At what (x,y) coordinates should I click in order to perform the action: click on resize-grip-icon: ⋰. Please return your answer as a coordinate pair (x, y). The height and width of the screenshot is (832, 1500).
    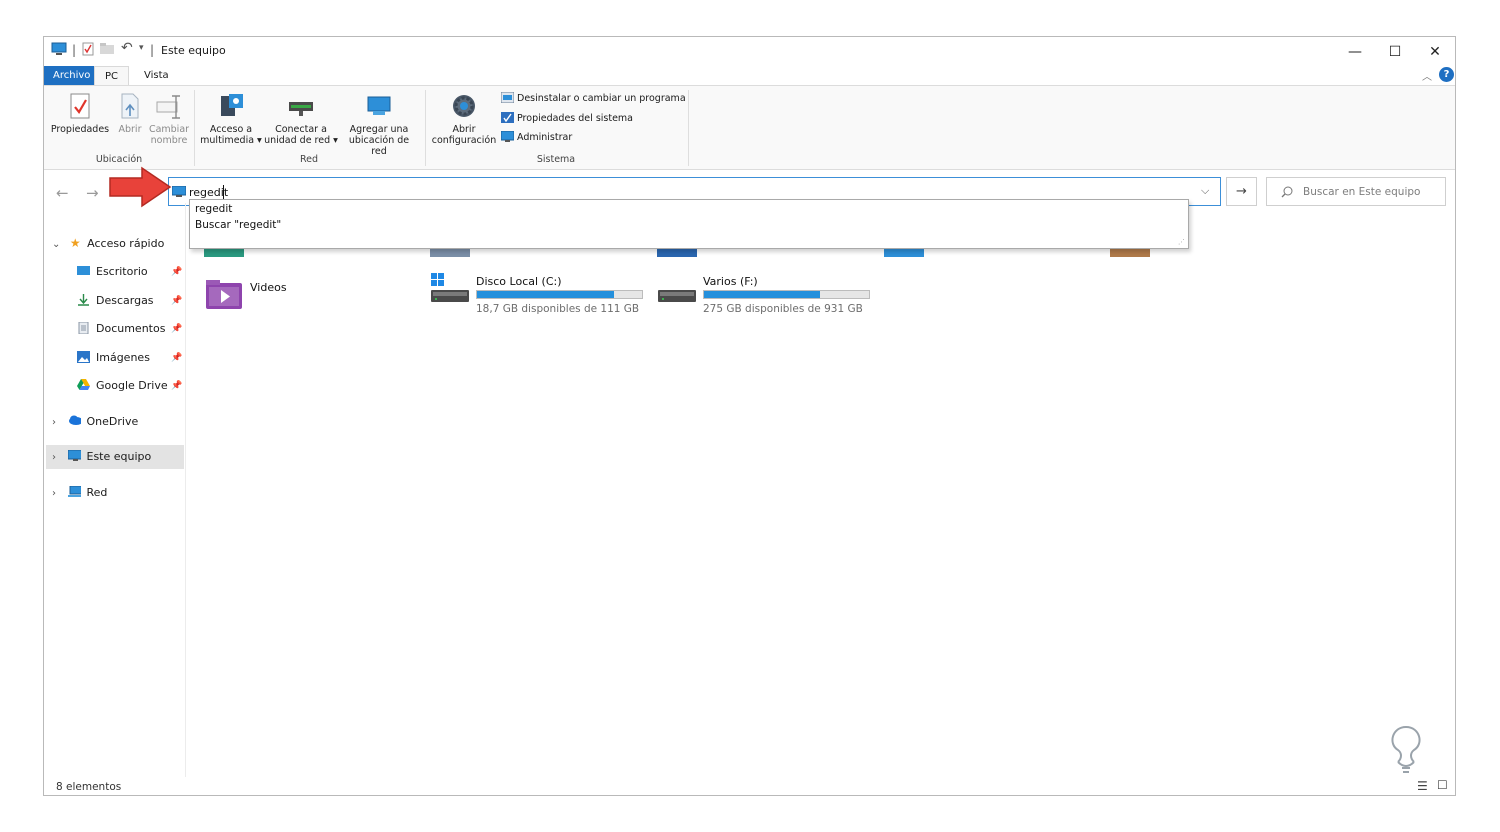
    Looking at the image, I should click on (1181, 242).